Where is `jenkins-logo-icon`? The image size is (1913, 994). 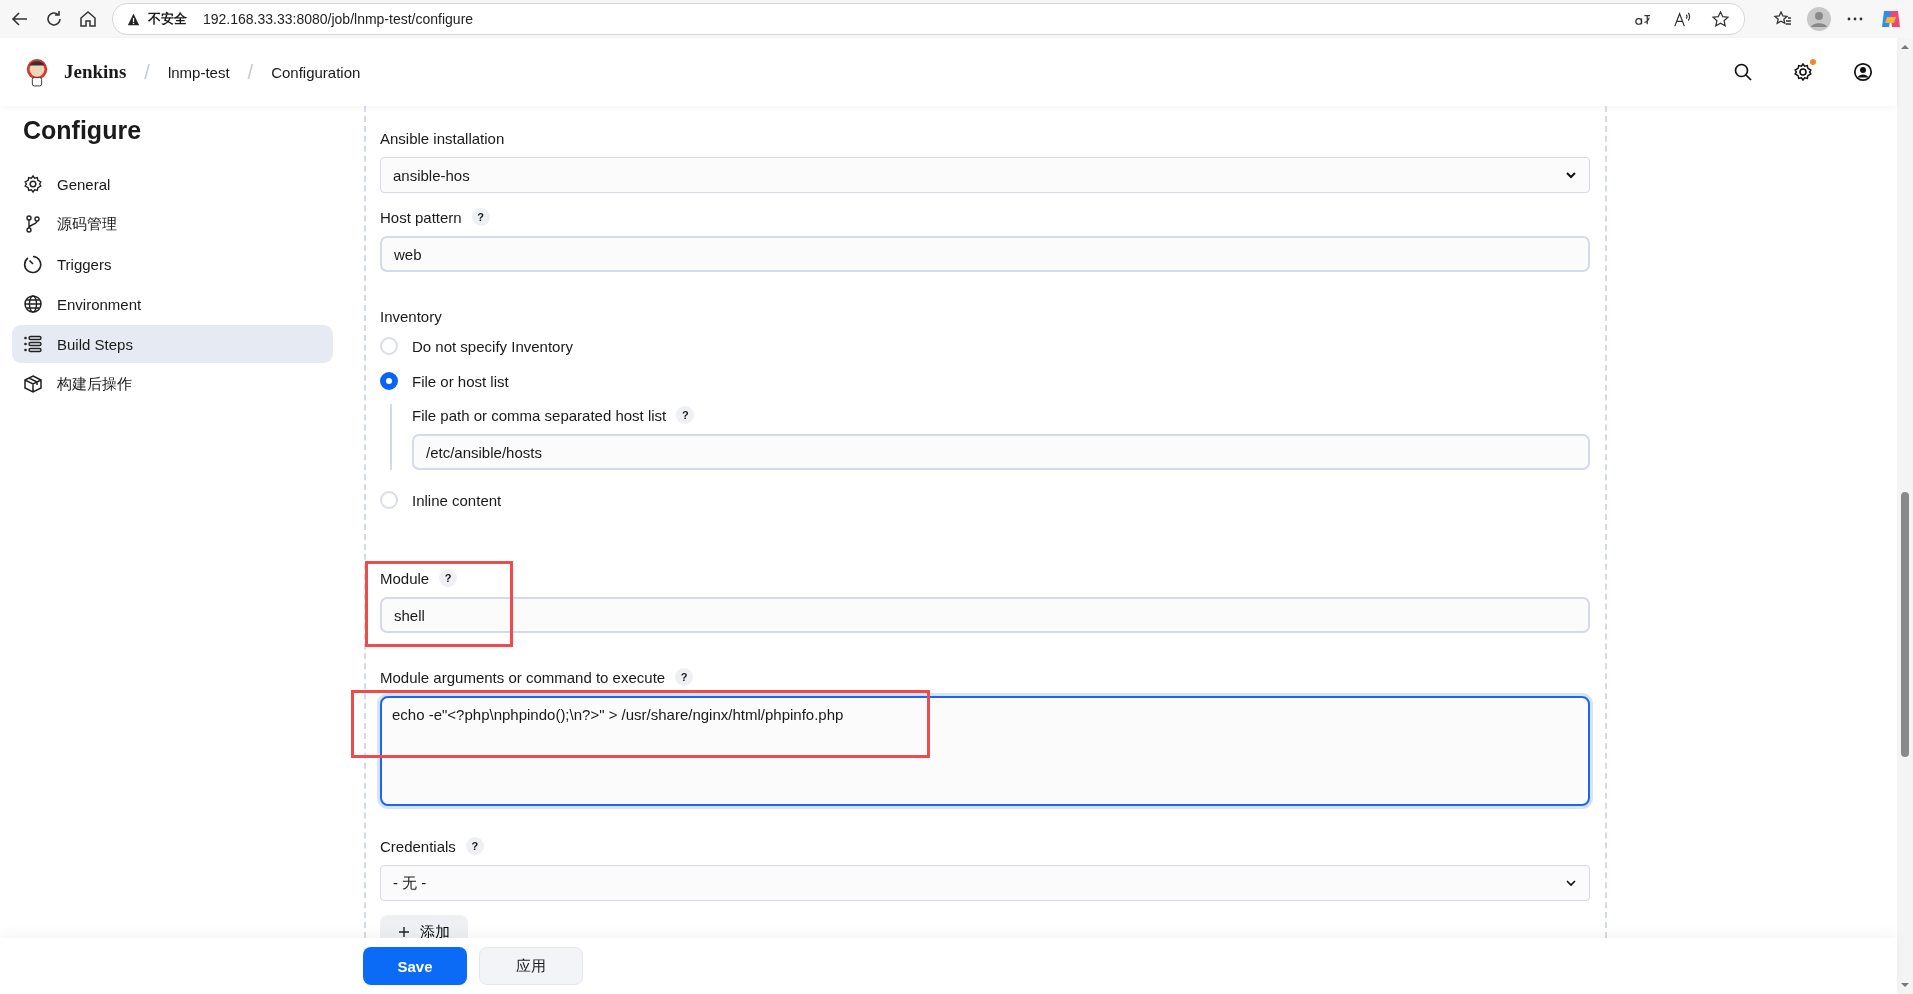 jenkins-logo-icon is located at coordinates (37, 72).